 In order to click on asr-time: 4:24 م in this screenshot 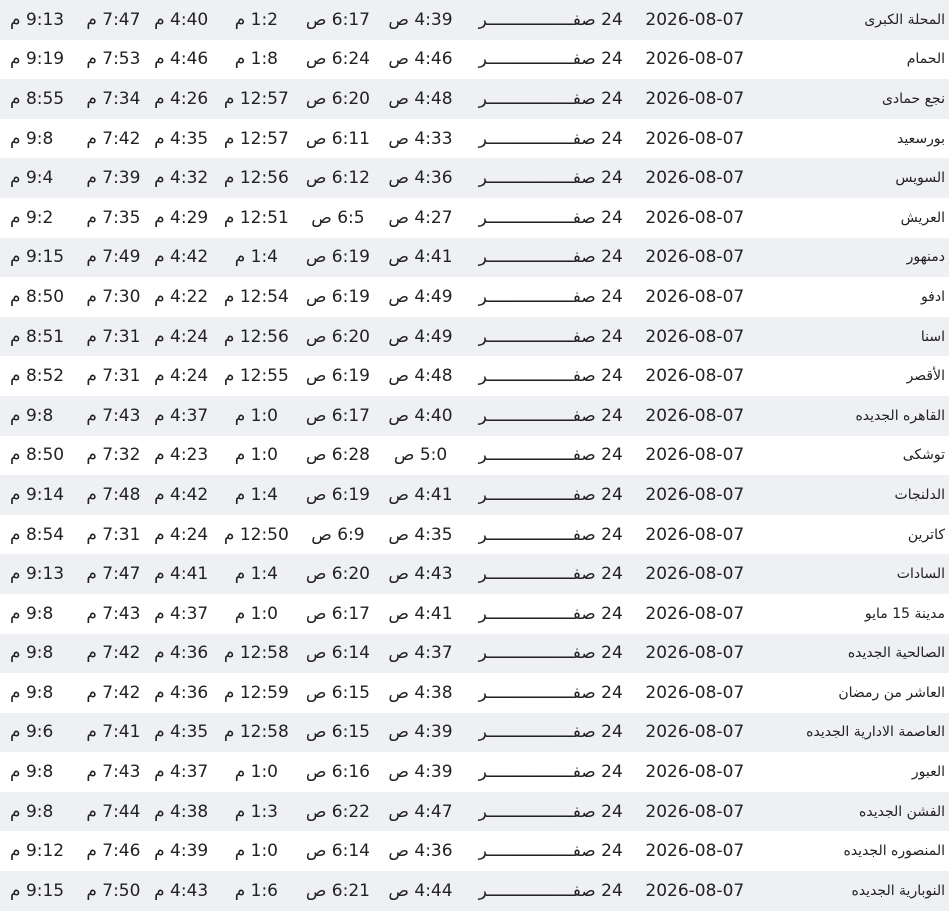, I will do `click(181, 336)`.